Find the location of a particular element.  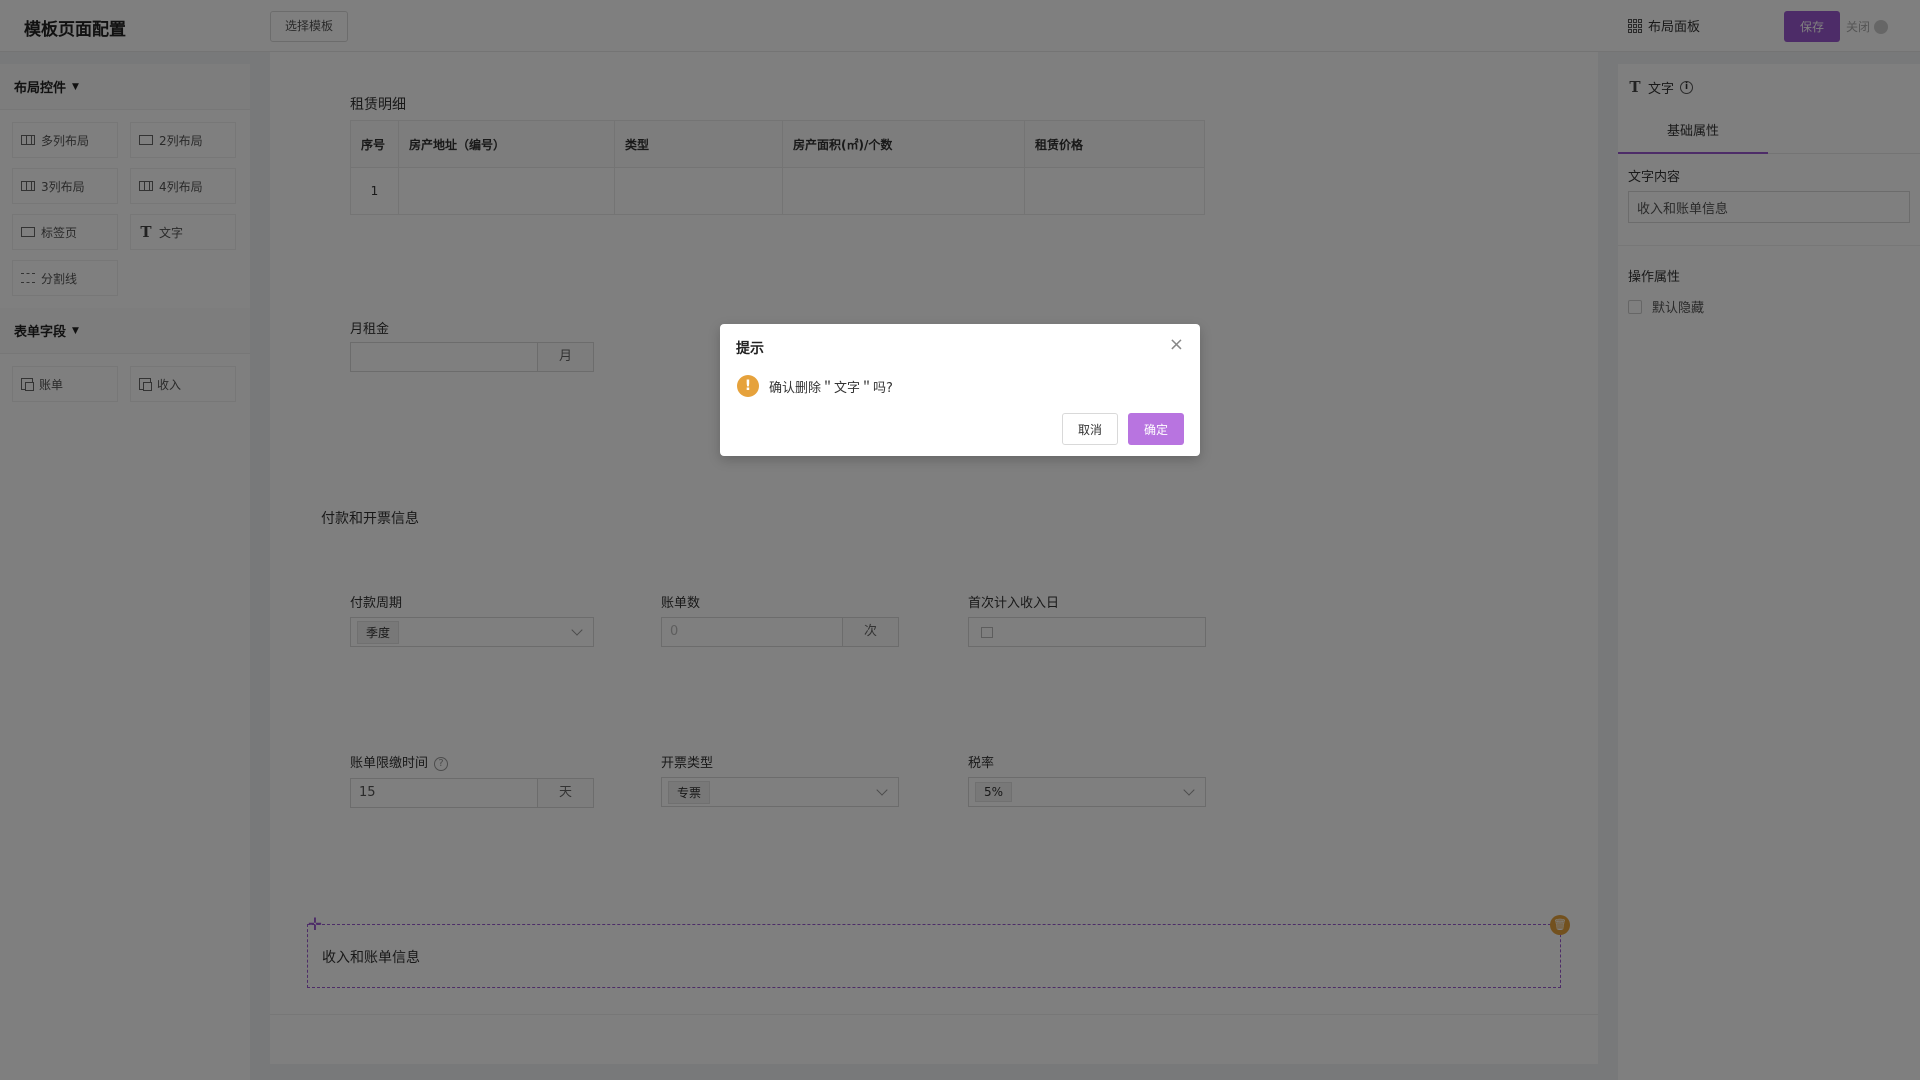

close-icon: × is located at coordinates (1176, 345).